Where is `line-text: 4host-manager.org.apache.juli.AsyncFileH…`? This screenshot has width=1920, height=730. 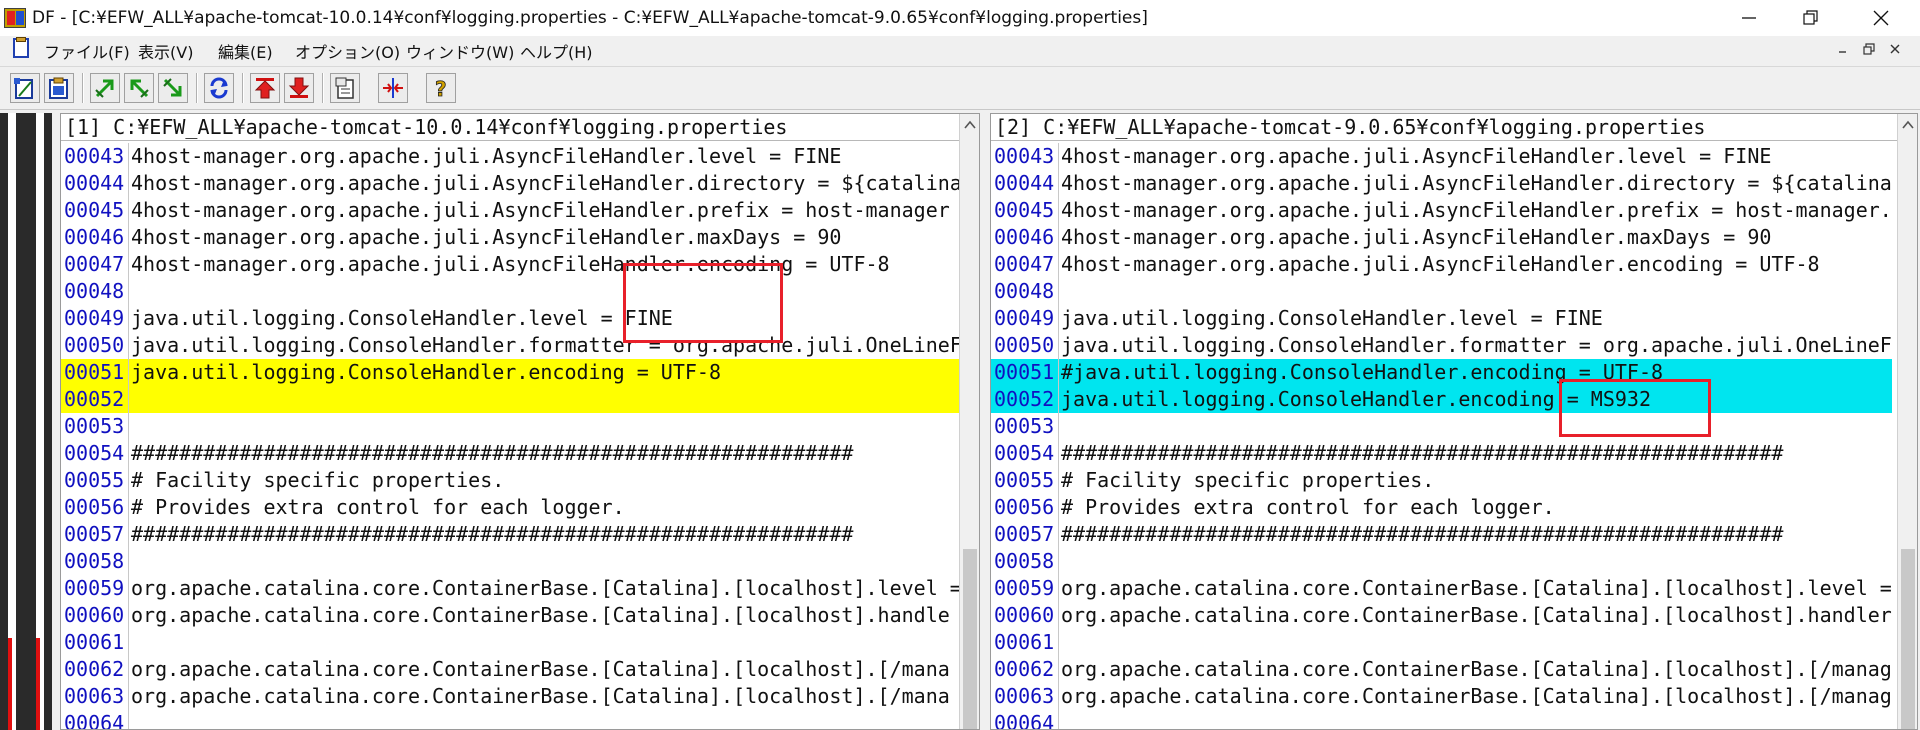 line-text: 4host-manager.org.apache.juli.AsyncFileH… is located at coordinates (486, 156).